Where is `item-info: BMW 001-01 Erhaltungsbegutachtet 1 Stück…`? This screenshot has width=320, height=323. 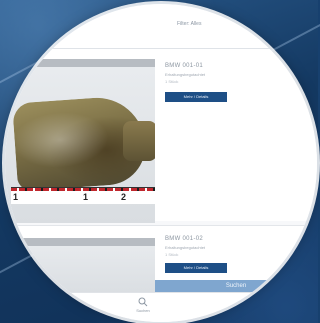 item-info: BMW 001-01 Erhaltungsbegutachtet 1 Stück… is located at coordinates (196, 82).